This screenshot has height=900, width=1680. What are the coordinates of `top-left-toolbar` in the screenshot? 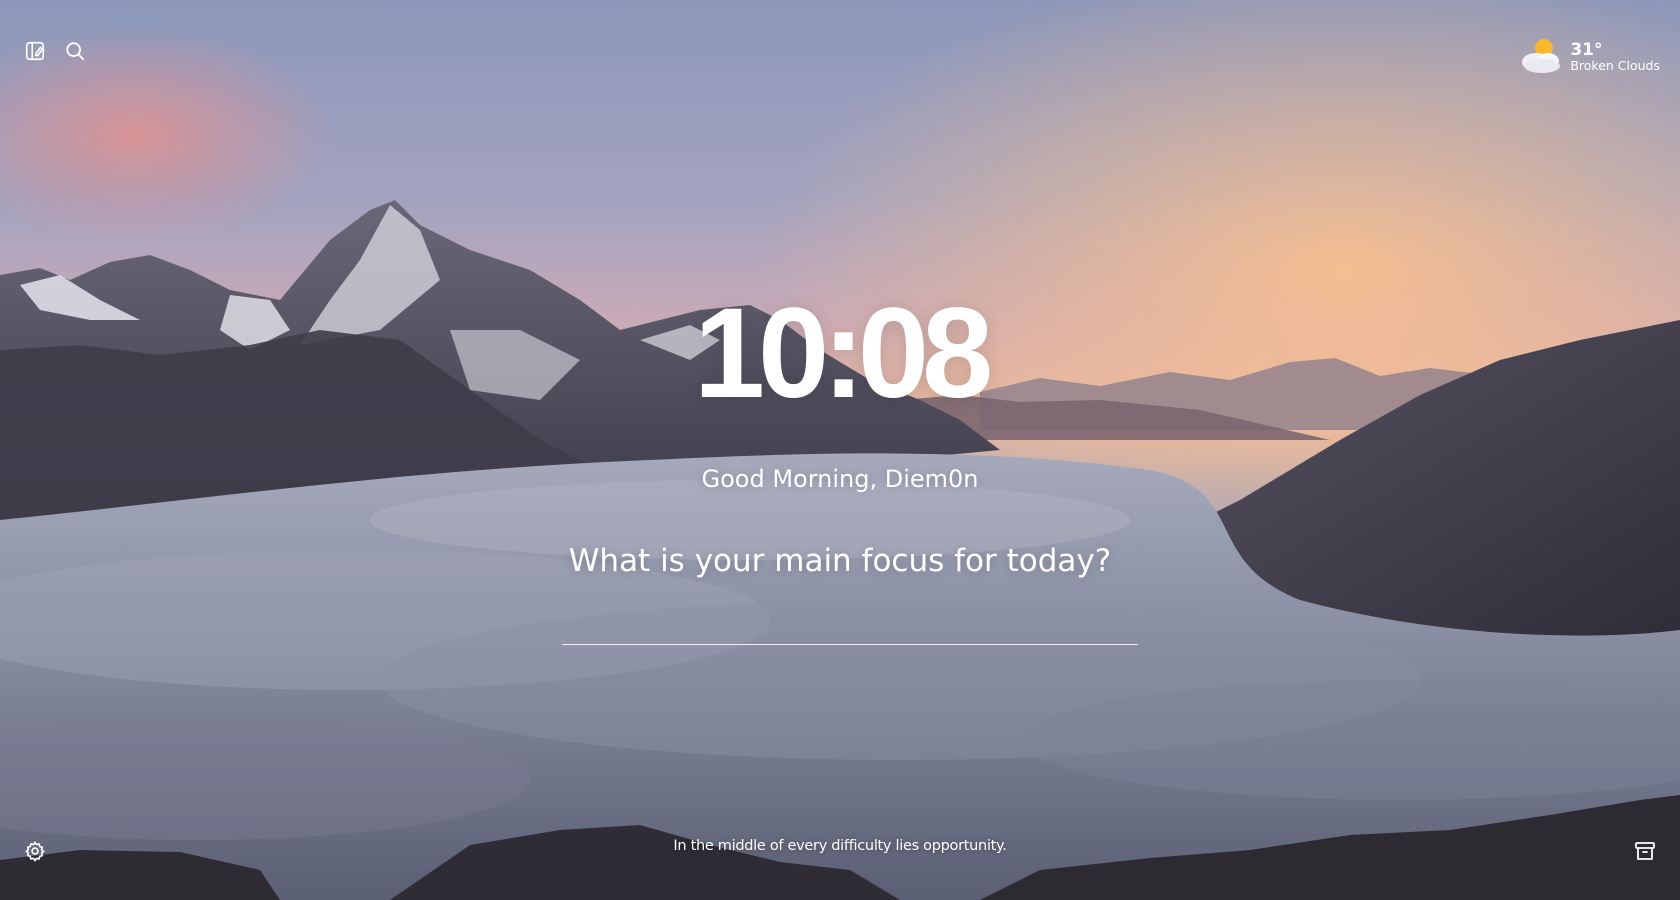 It's located at (55, 51).